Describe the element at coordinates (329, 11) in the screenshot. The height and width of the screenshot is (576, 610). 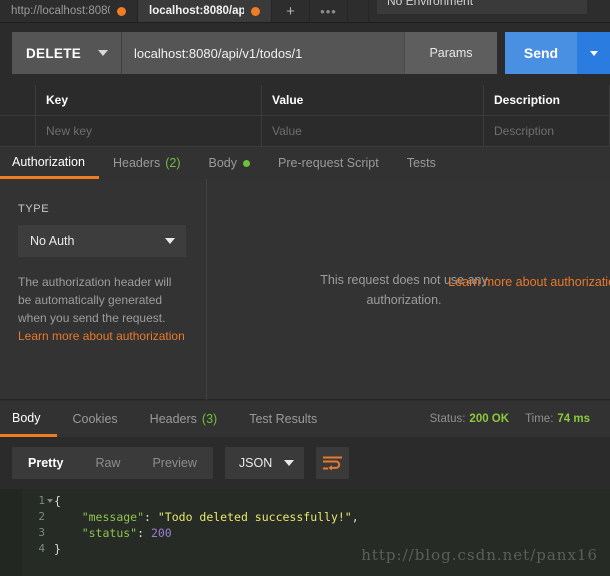
I see `tab-options-button: •••` at that location.